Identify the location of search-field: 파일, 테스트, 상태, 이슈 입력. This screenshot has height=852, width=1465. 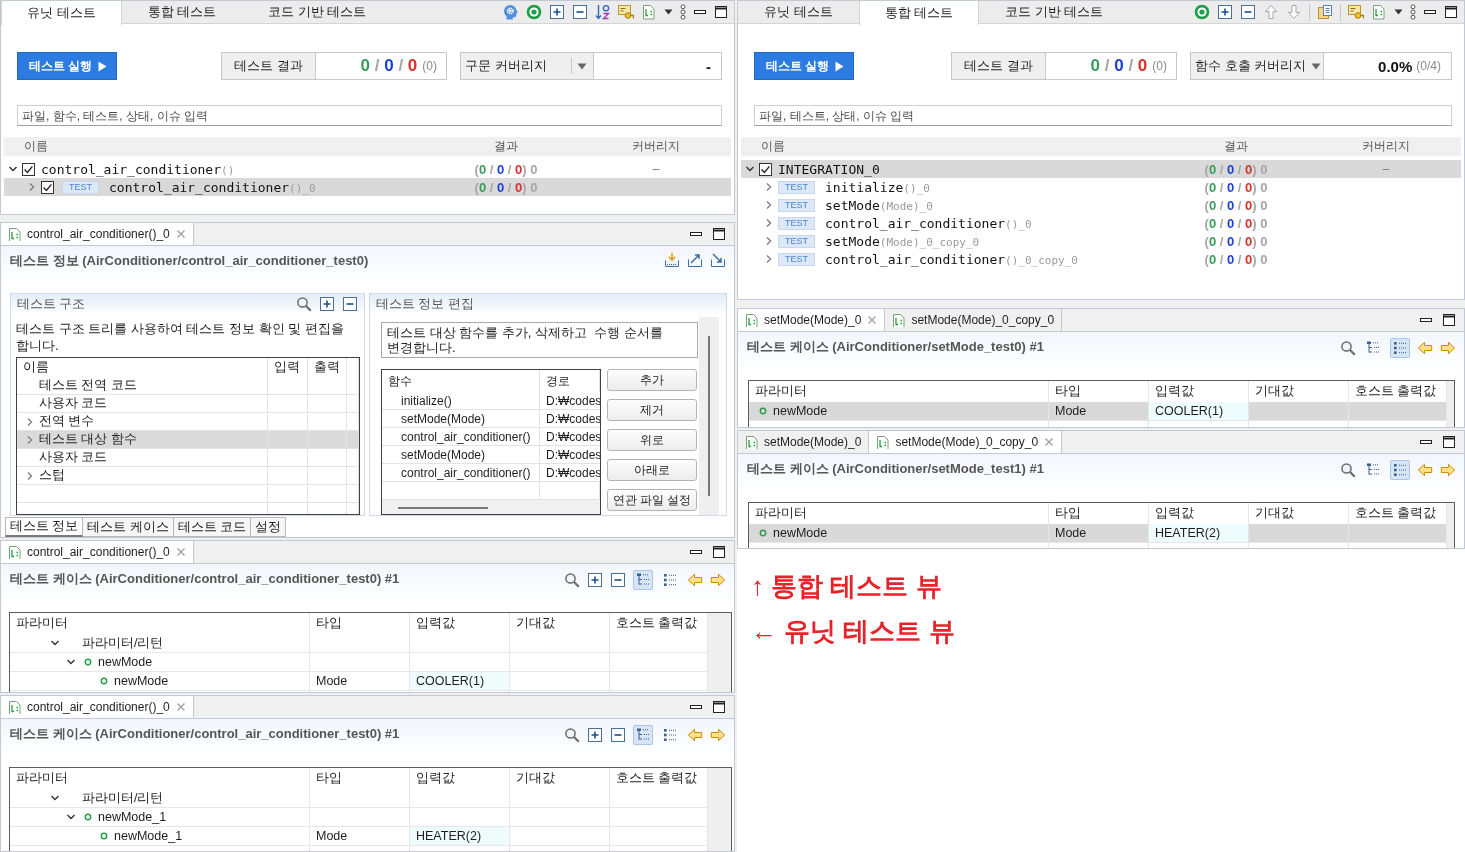
(1103, 115).